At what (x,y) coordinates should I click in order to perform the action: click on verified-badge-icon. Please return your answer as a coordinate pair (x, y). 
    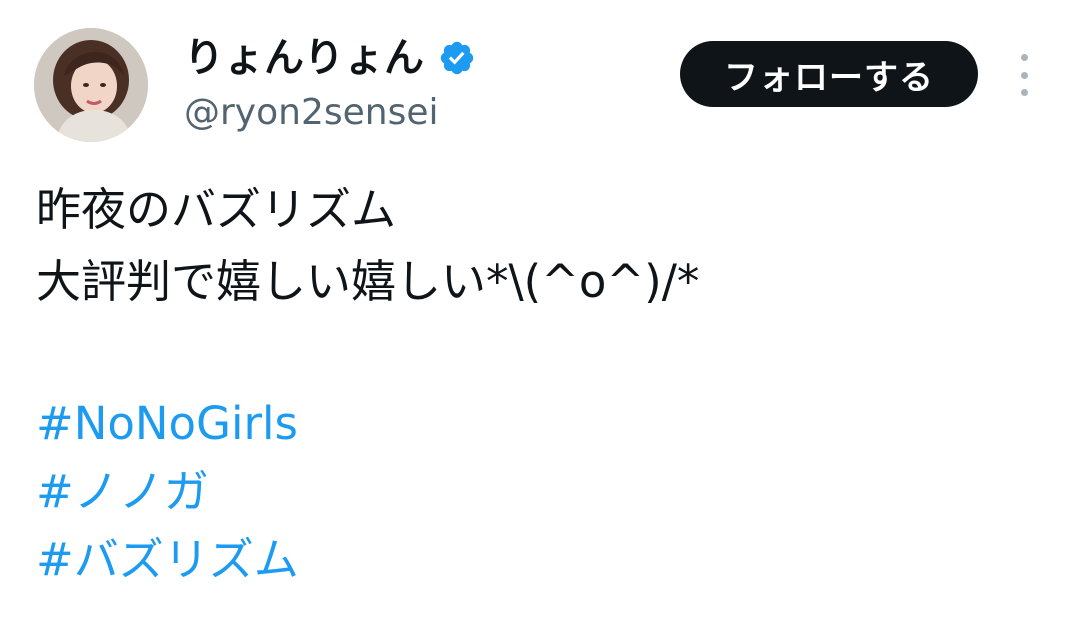
    Looking at the image, I should click on (457, 58).